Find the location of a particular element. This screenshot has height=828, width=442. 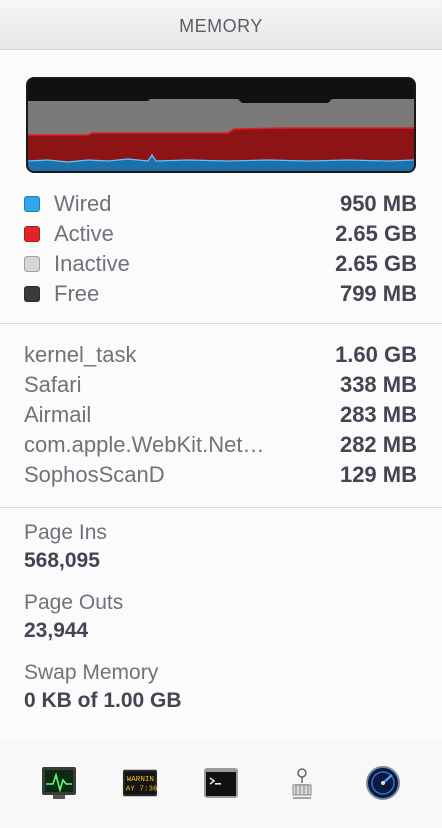

process-memory: 283 MB is located at coordinates (378, 414).